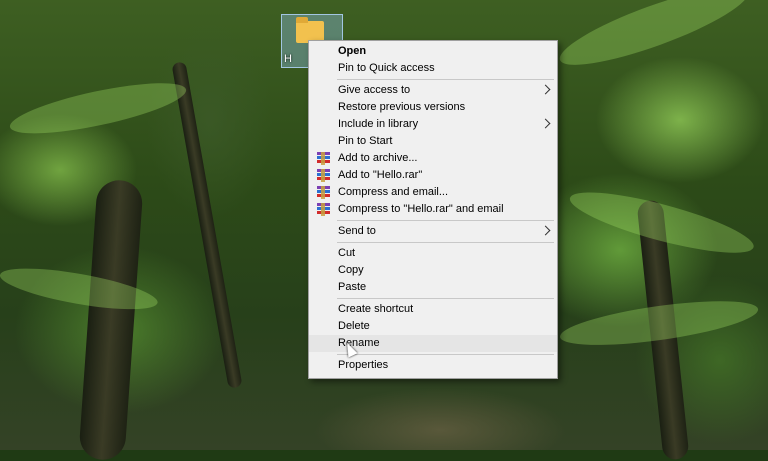 The height and width of the screenshot is (461, 768). Describe the element at coordinates (433, 365) in the screenshot. I see `menu-item-properties: Properties` at that location.